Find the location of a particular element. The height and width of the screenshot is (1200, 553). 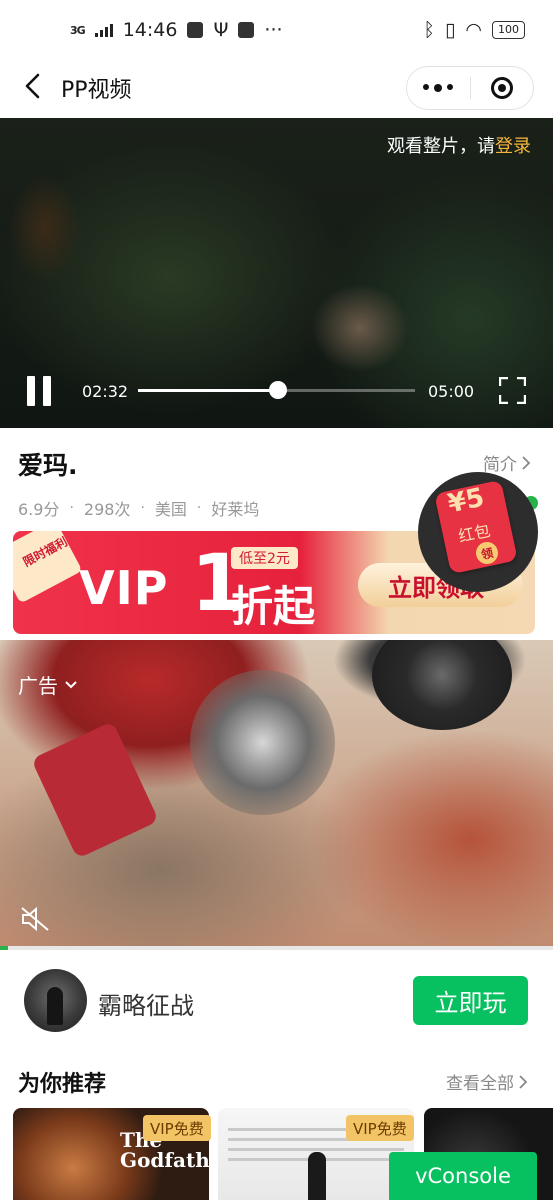

login-hint-text: 观看整片，请 is located at coordinates (441, 146).